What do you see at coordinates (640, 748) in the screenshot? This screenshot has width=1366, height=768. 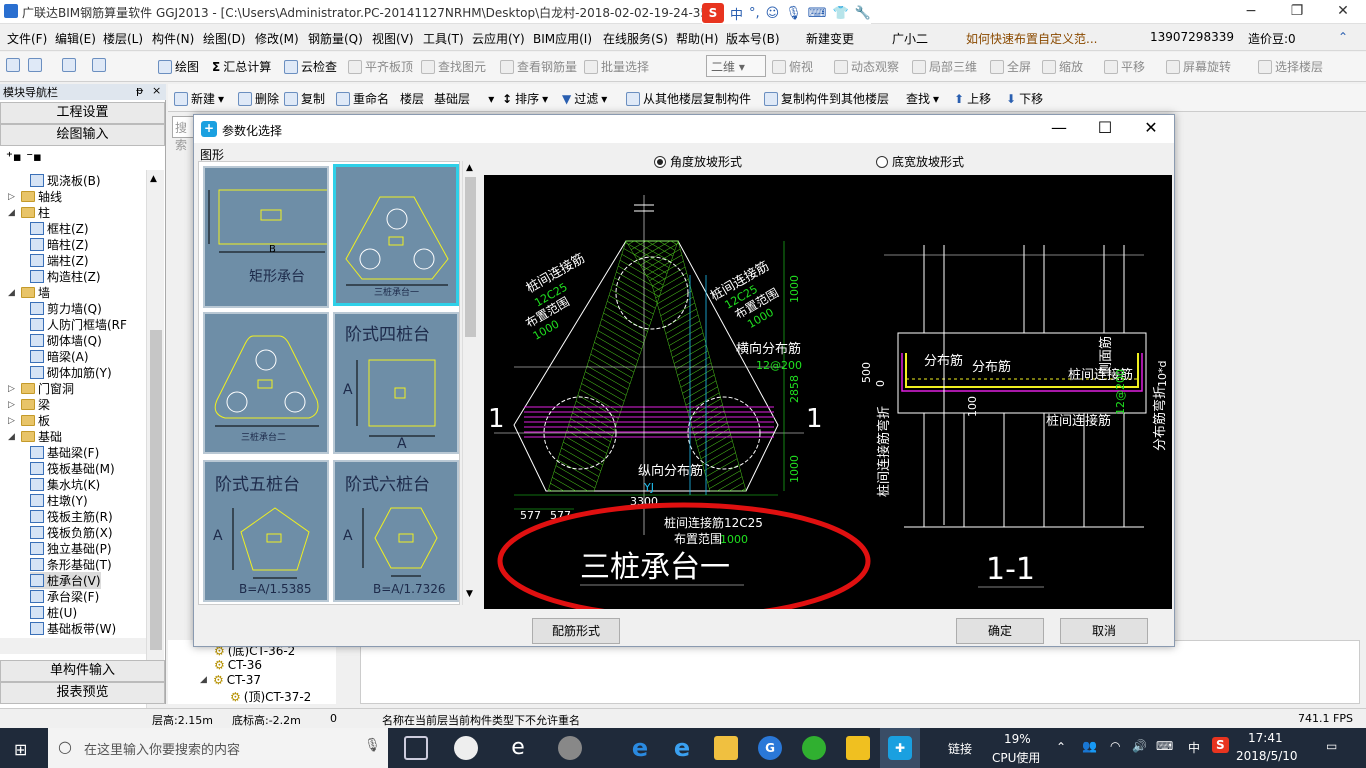 I see `edge-icon: e` at bounding box center [640, 748].